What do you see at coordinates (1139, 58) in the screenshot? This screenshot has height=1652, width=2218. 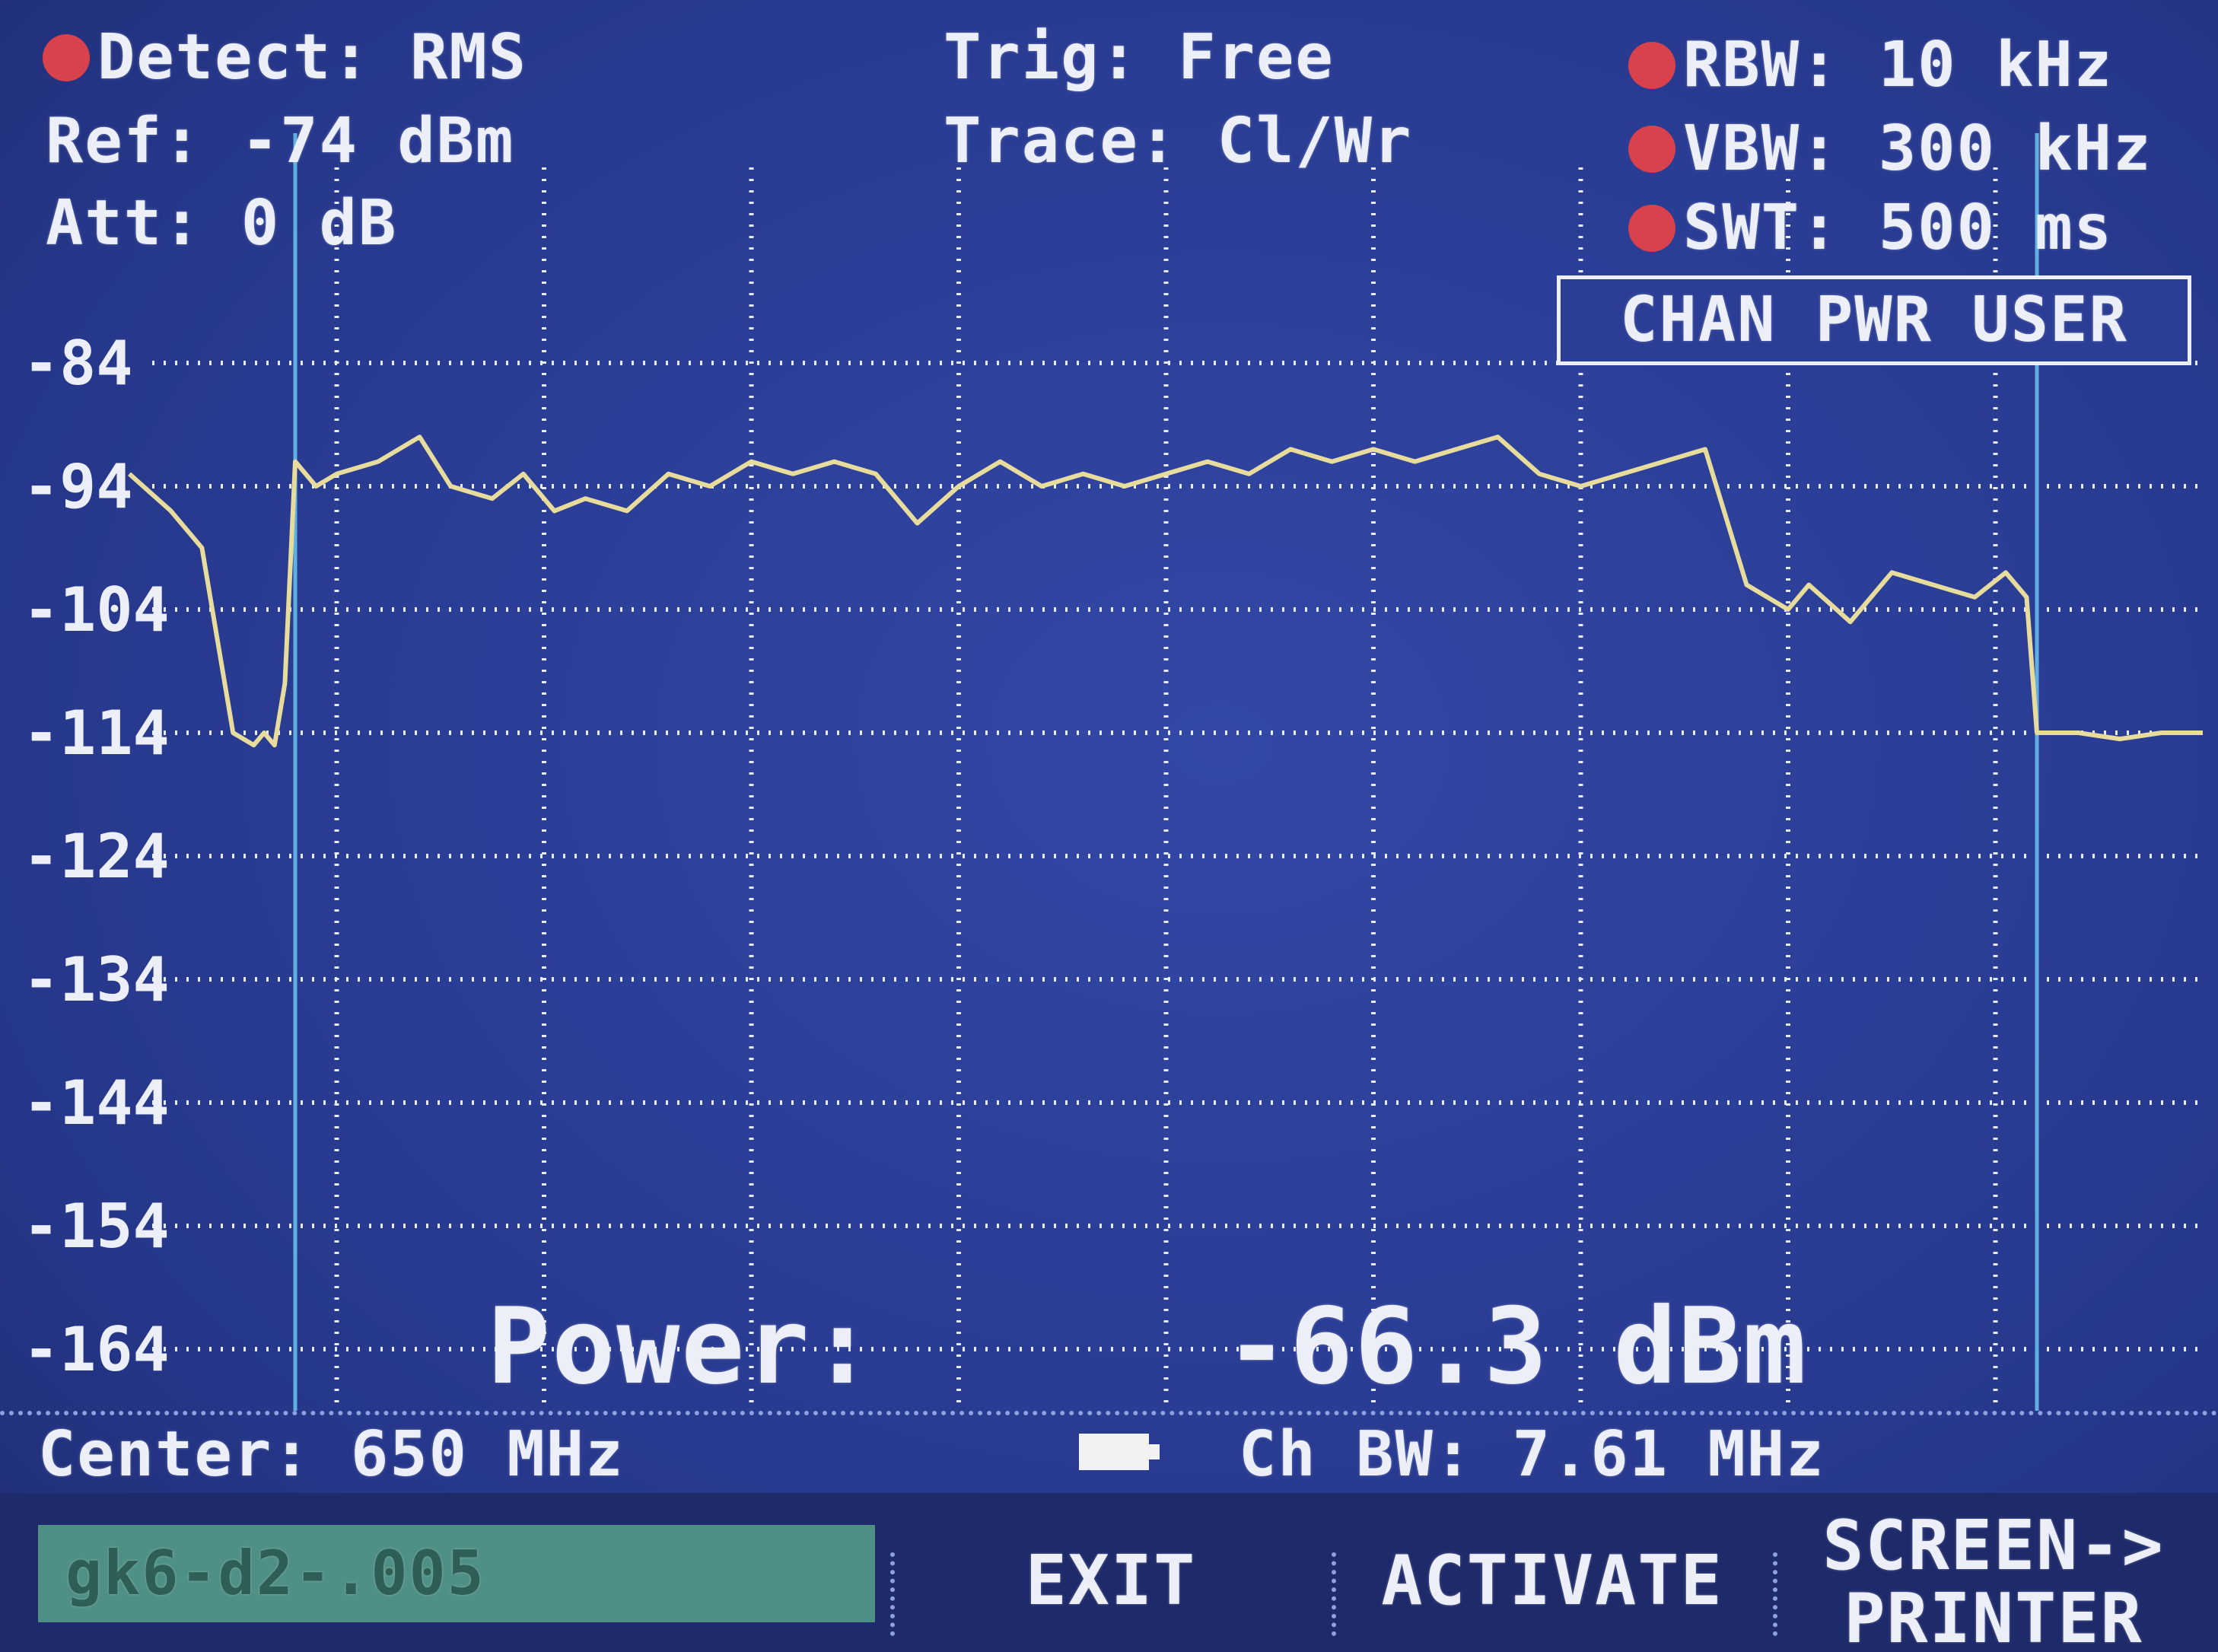 I see `trigger-setting: Trig: Free` at bounding box center [1139, 58].